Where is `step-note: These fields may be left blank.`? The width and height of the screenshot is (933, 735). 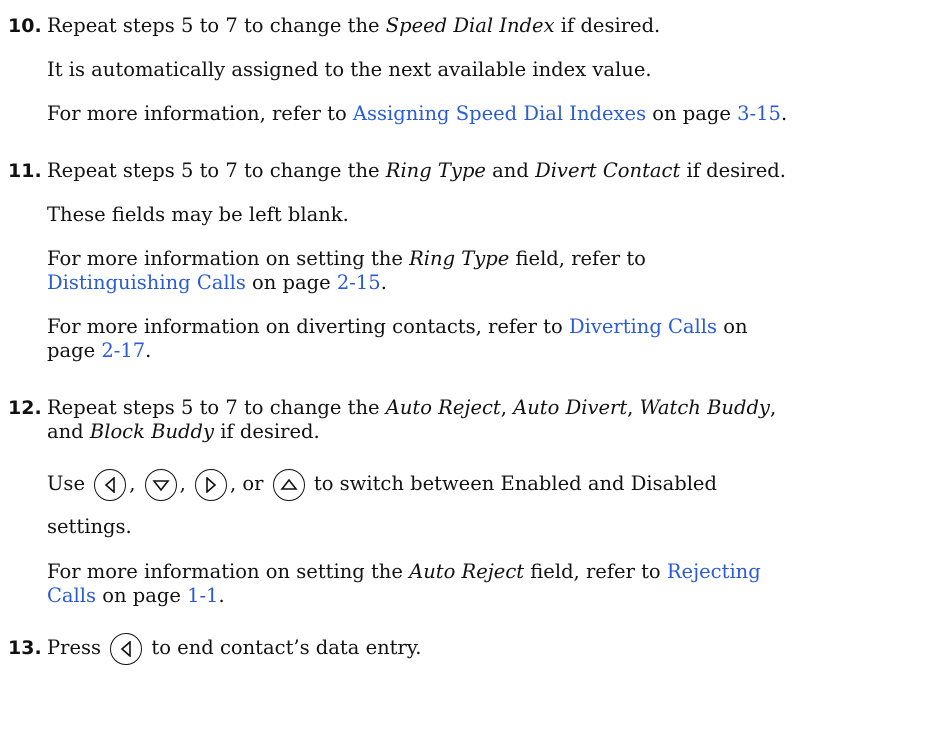
step-note: These fields may be left blank. is located at coordinates (198, 214).